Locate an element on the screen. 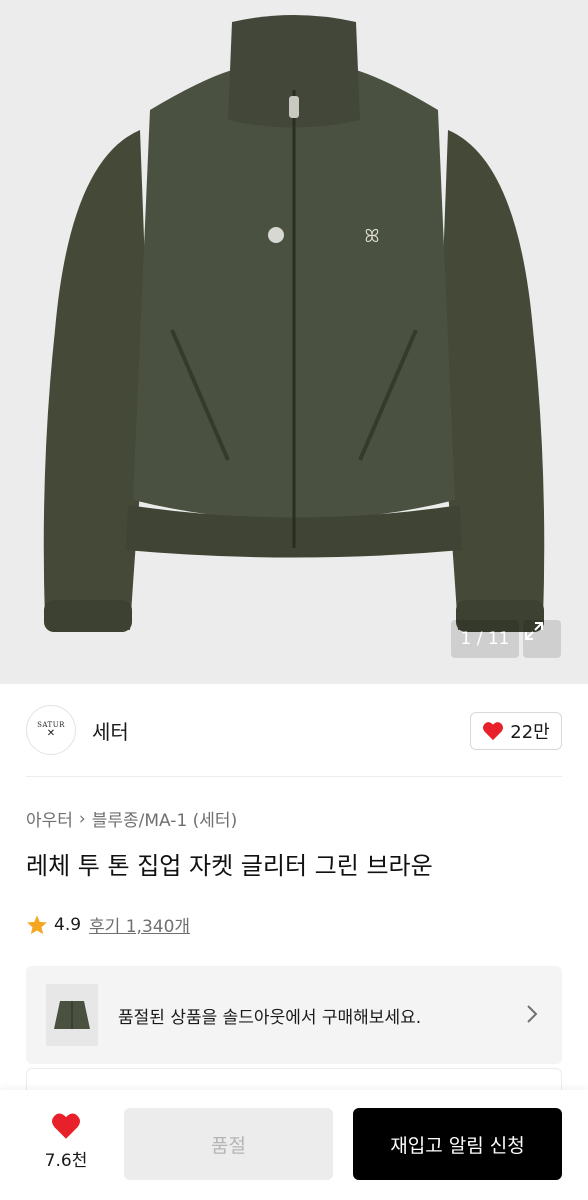 This screenshot has height=1200, width=588. breadcrumb: 아우터 › 블루종/MA-1 (세터) is located at coordinates (131, 819).